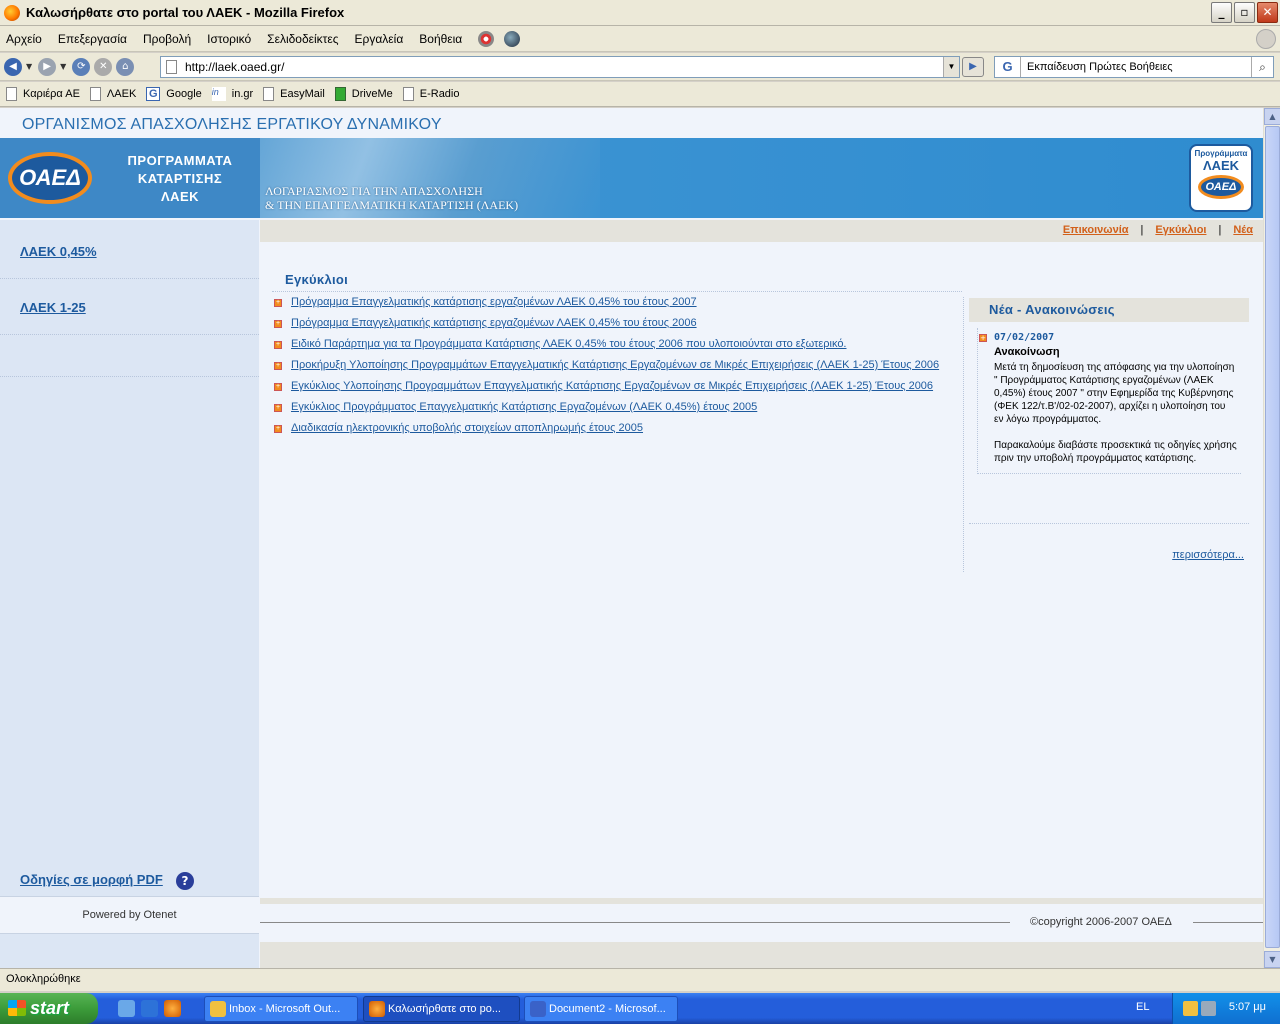  I want to click on link-news: Νέα, so click(1243, 230).